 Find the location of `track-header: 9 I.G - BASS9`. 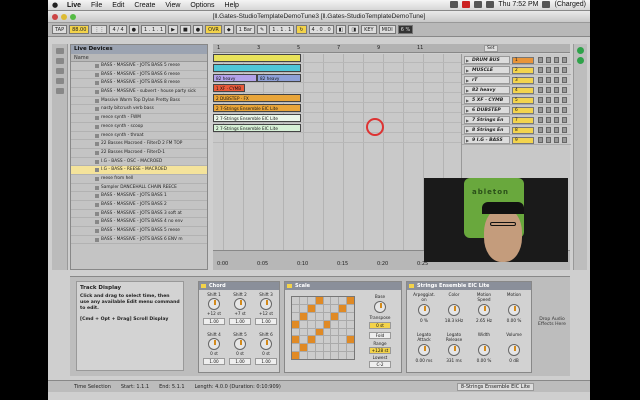

track-header: 9 I.G - BASS9 is located at coordinates (516, 140).